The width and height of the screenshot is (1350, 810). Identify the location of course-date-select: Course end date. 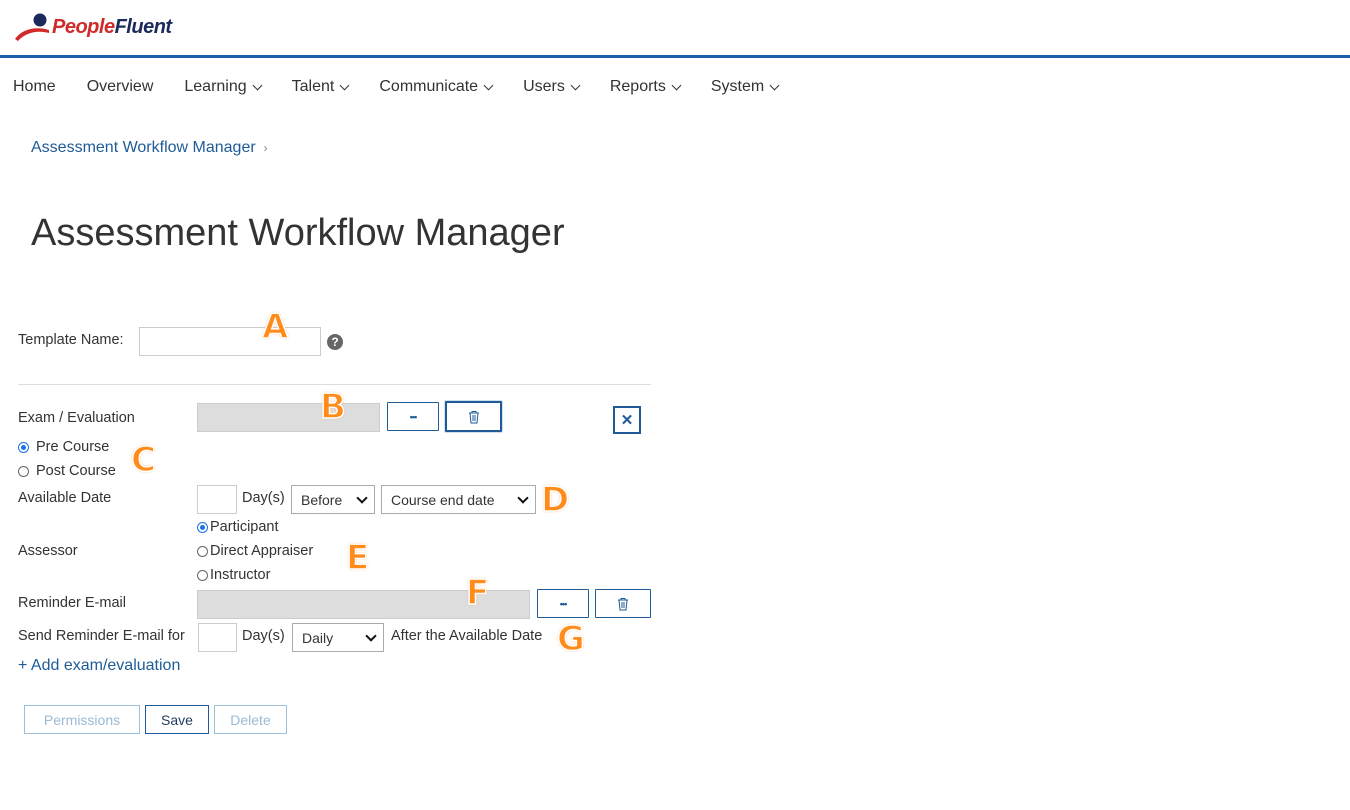
(458, 499).